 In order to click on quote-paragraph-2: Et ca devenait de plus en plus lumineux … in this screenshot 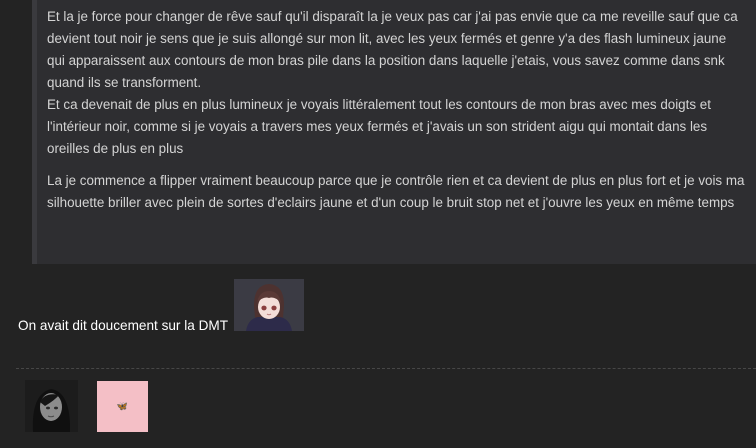, I will do `click(379, 126)`.